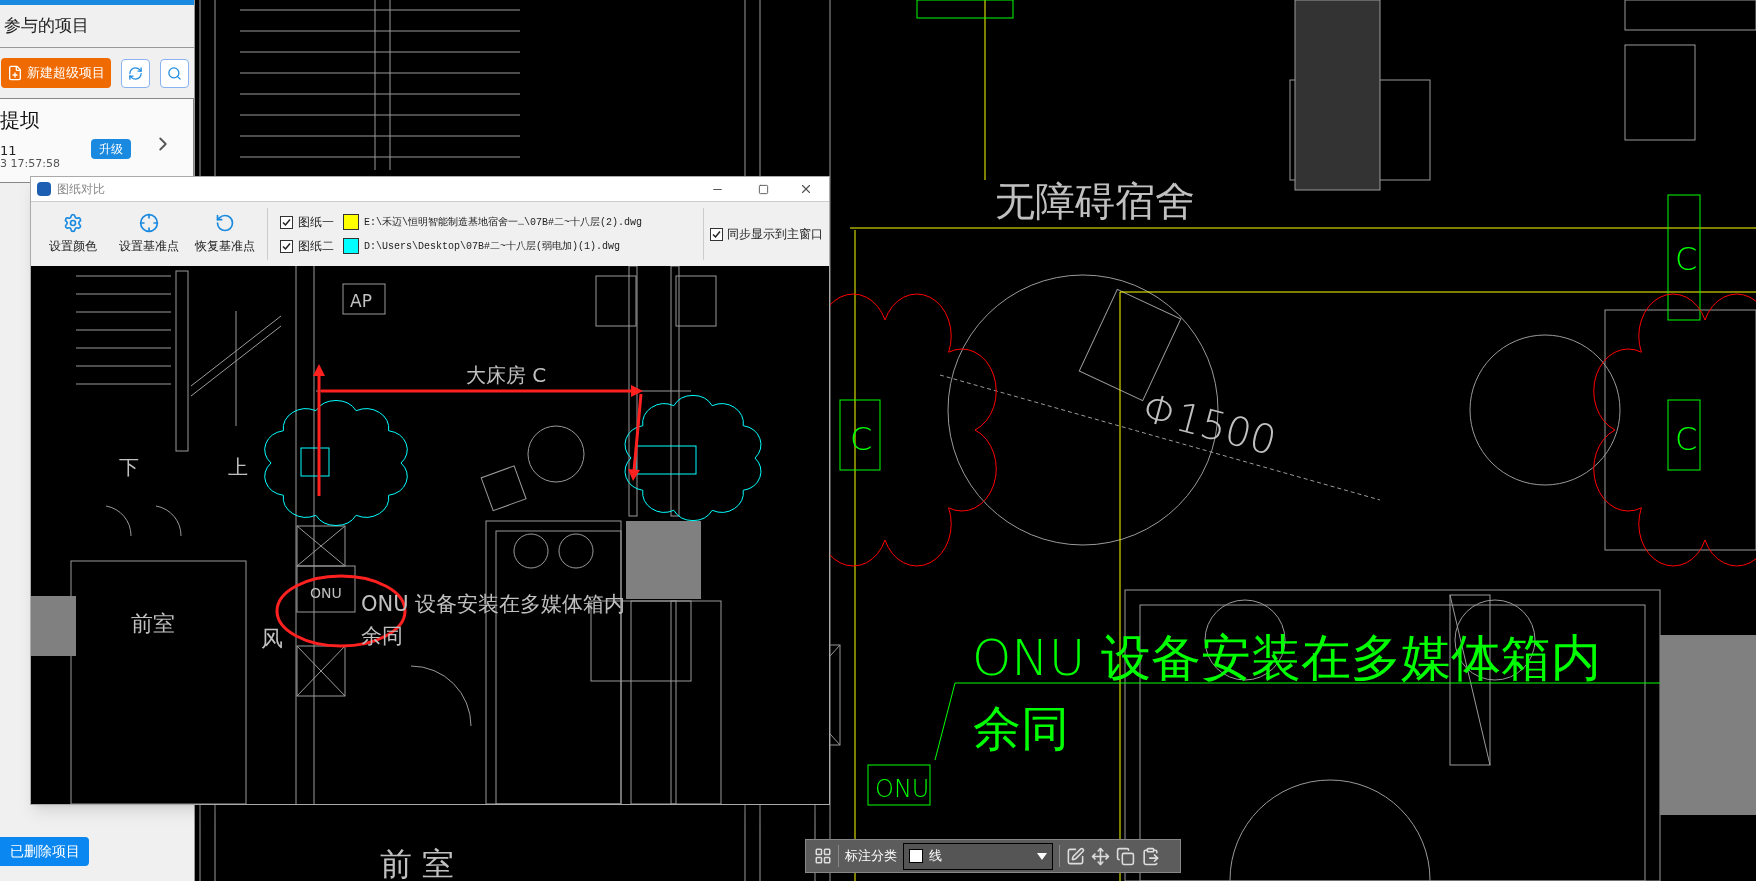  Describe the element at coordinates (978, 856) in the screenshot. I see `category-select: 线` at that location.